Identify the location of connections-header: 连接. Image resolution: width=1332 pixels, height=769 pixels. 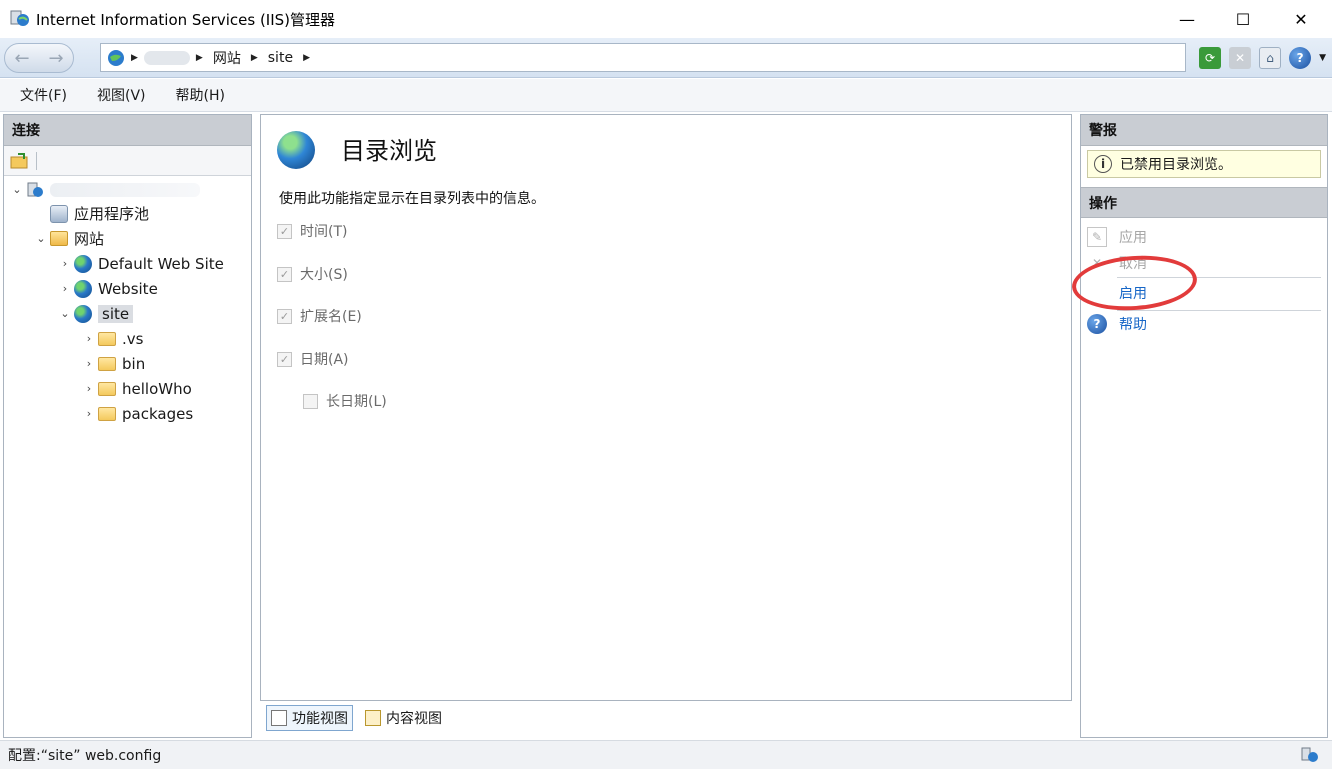
(127, 130).